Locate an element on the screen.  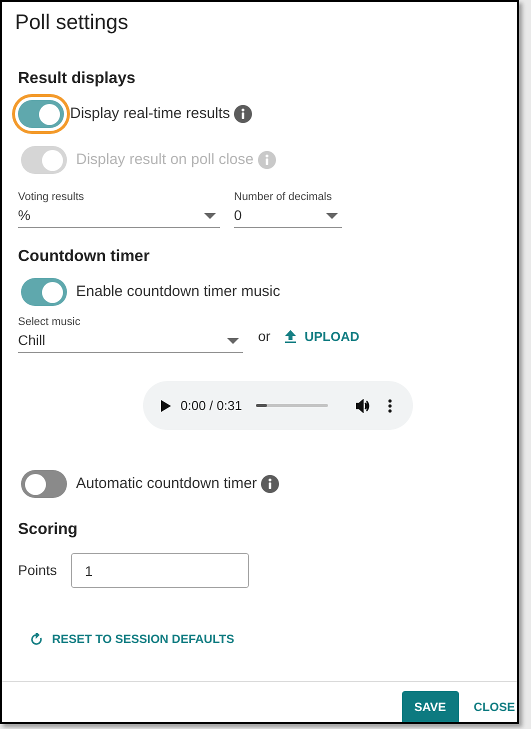
volume-icon is located at coordinates (363, 405).